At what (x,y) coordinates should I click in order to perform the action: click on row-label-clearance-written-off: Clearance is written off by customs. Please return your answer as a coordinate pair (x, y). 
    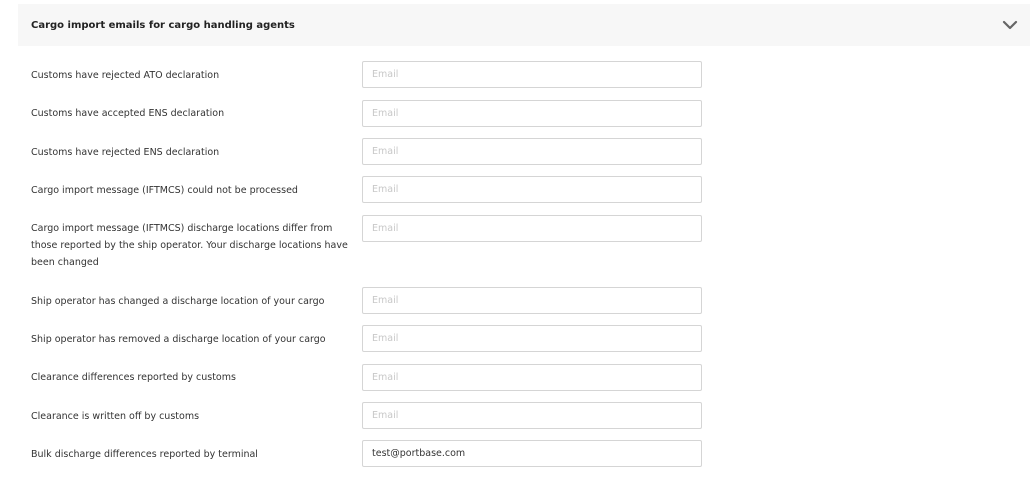
    Looking at the image, I should click on (115, 416).